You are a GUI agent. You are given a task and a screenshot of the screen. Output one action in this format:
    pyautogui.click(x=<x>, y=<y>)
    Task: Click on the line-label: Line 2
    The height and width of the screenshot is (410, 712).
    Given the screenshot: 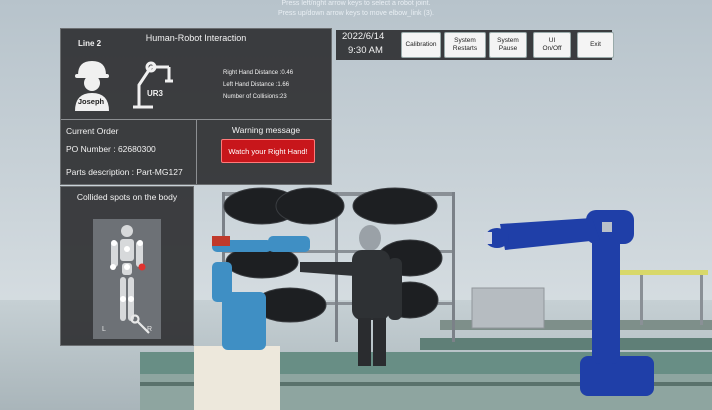 What is the action you would take?
    pyautogui.click(x=90, y=43)
    